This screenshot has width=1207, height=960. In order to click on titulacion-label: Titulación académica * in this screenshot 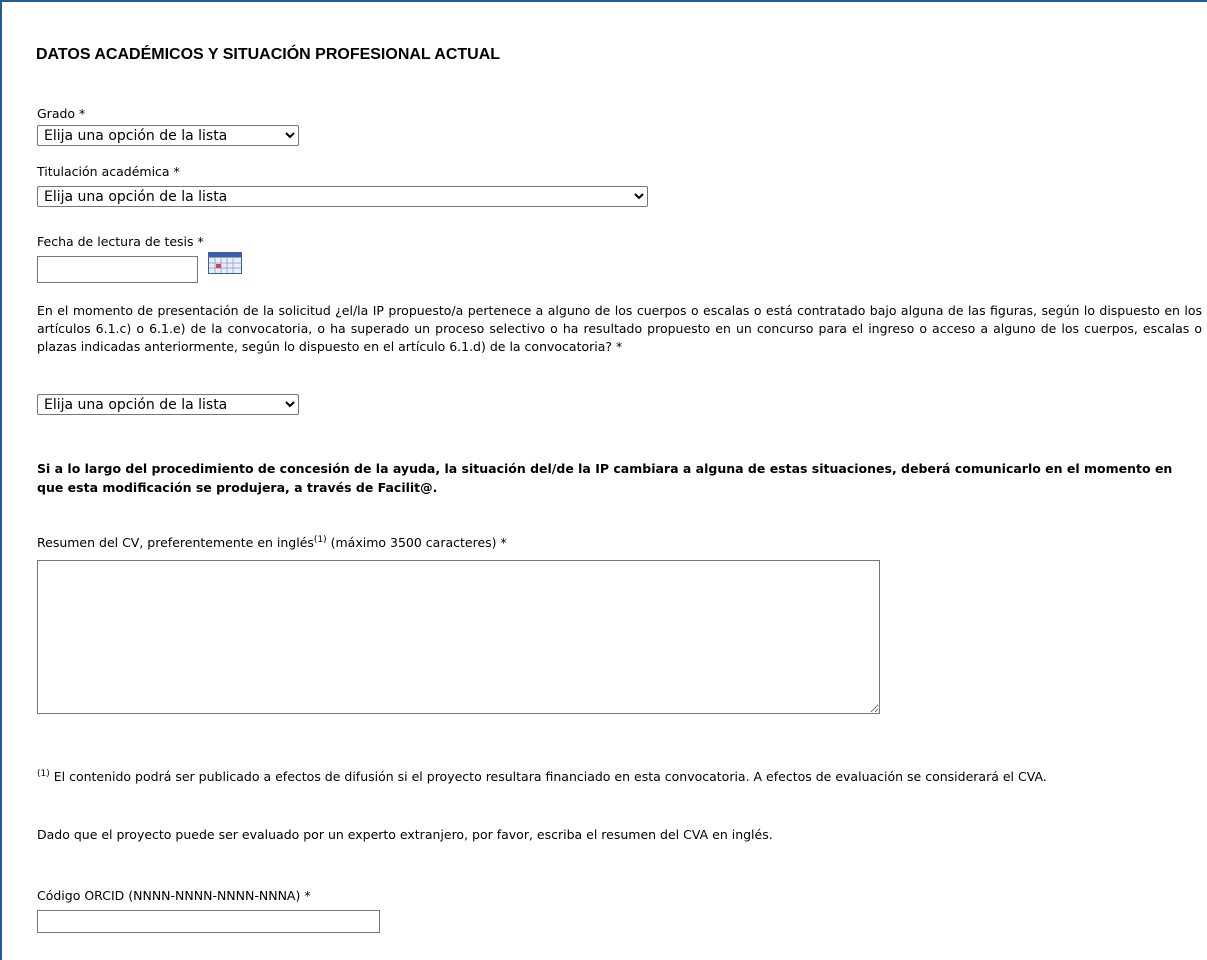, I will do `click(108, 171)`.